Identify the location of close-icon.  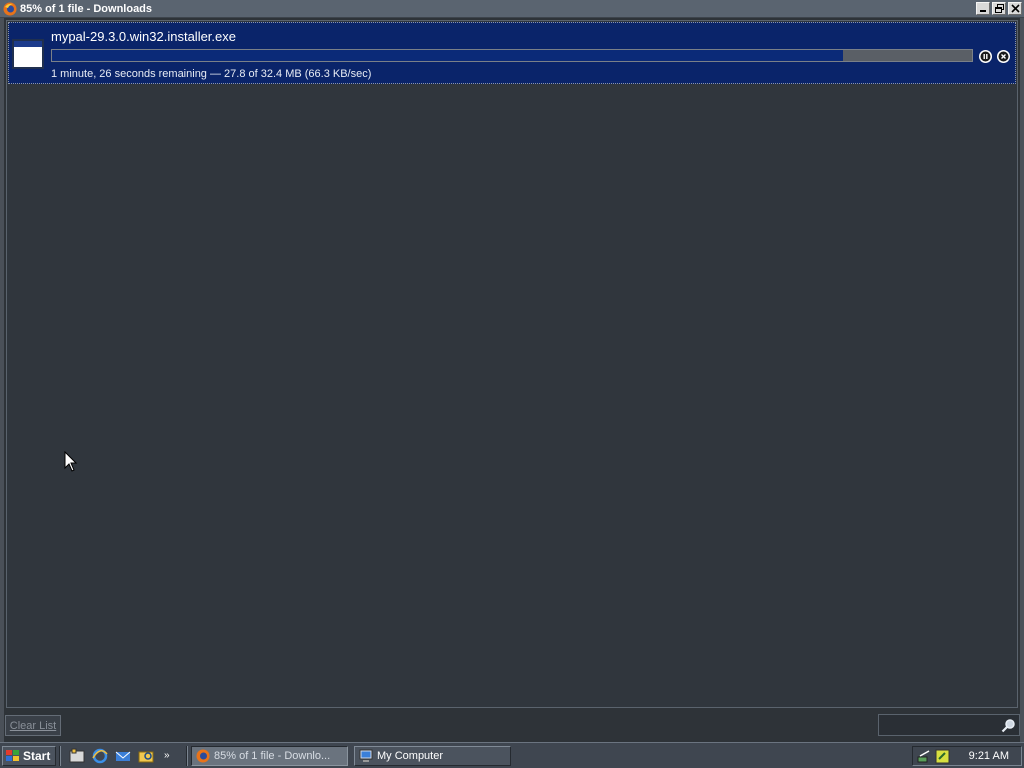
(1015, 8).